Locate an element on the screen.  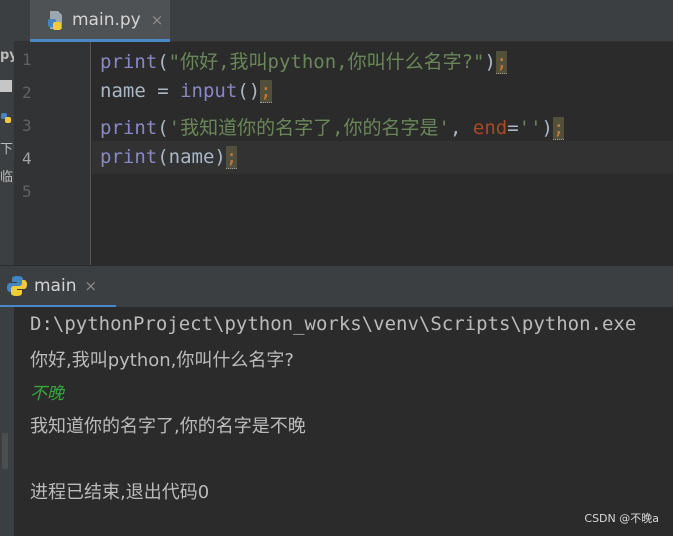
folder-icon is located at coordinates (6, 86).